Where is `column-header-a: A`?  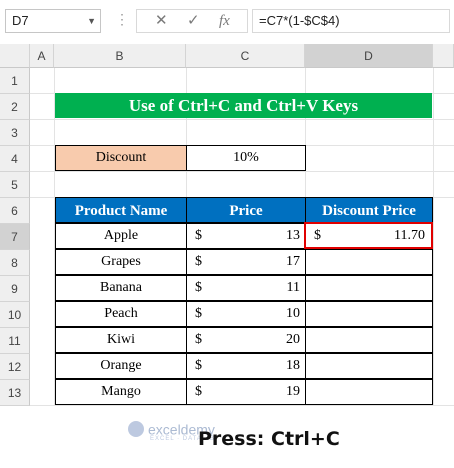
column-header-a: A is located at coordinates (42, 56).